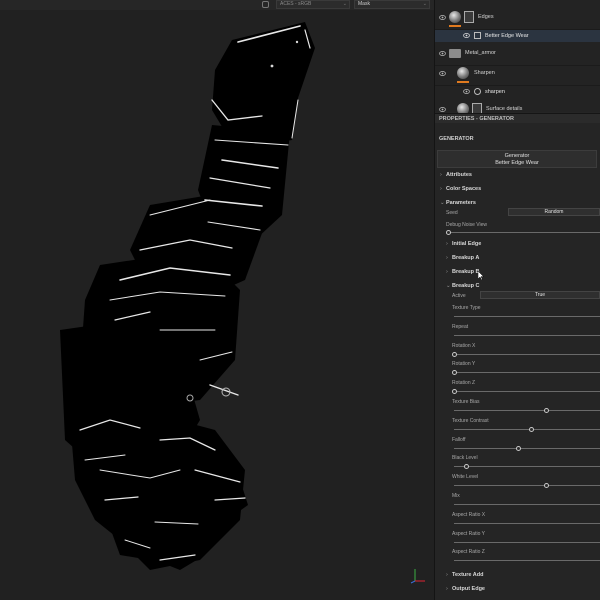  What do you see at coordinates (517, 74) in the screenshot?
I see `layer-sharpen: Sharpen` at bounding box center [517, 74].